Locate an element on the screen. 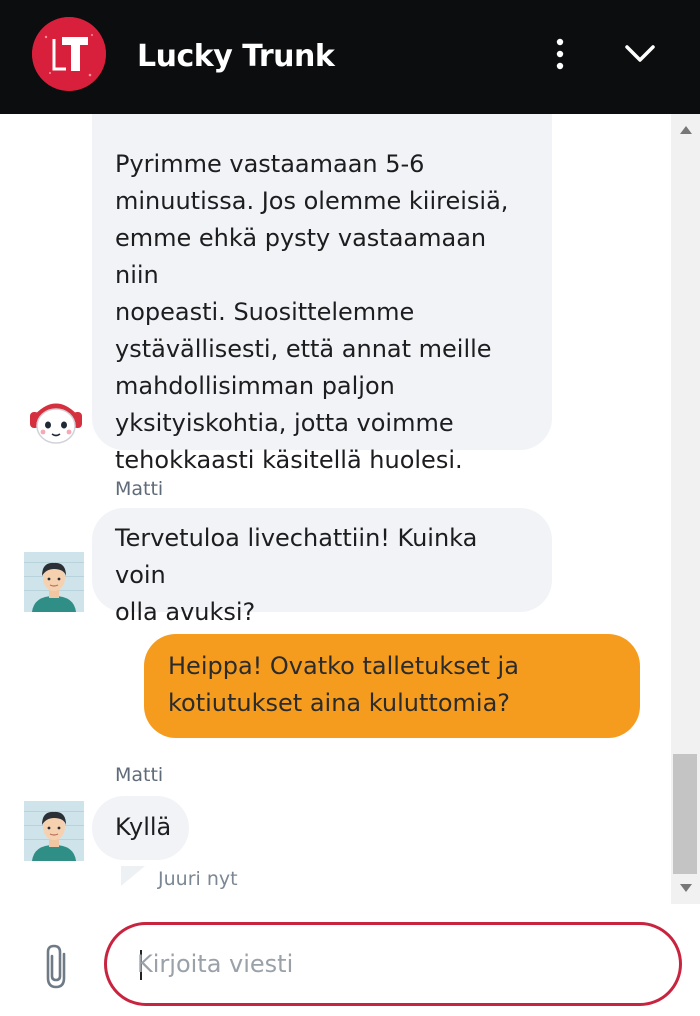  app-title: Lucky Trunk is located at coordinates (236, 56).